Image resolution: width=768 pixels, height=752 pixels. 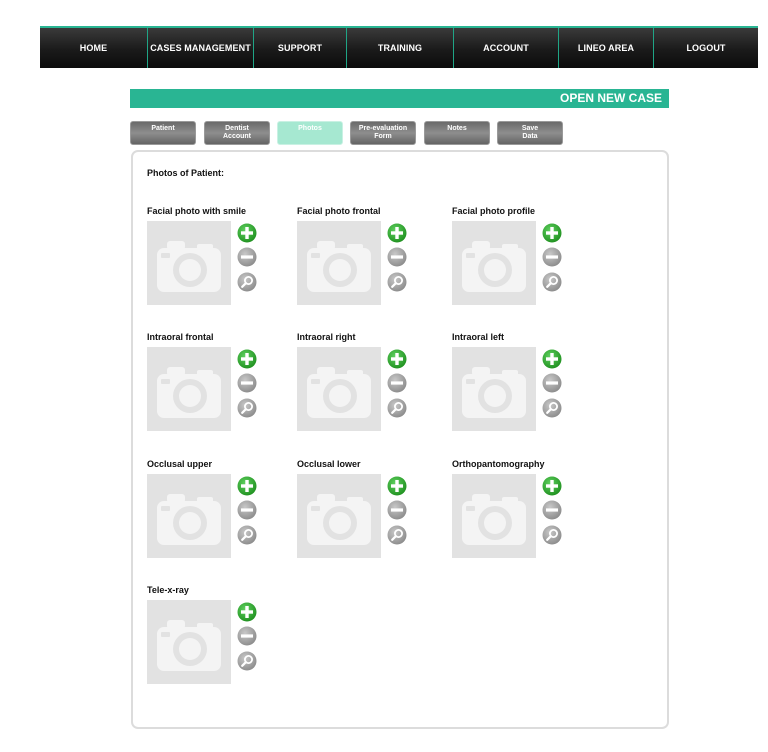 I want to click on photo-slot: Facial photo frontal, so click(x=362, y=261).